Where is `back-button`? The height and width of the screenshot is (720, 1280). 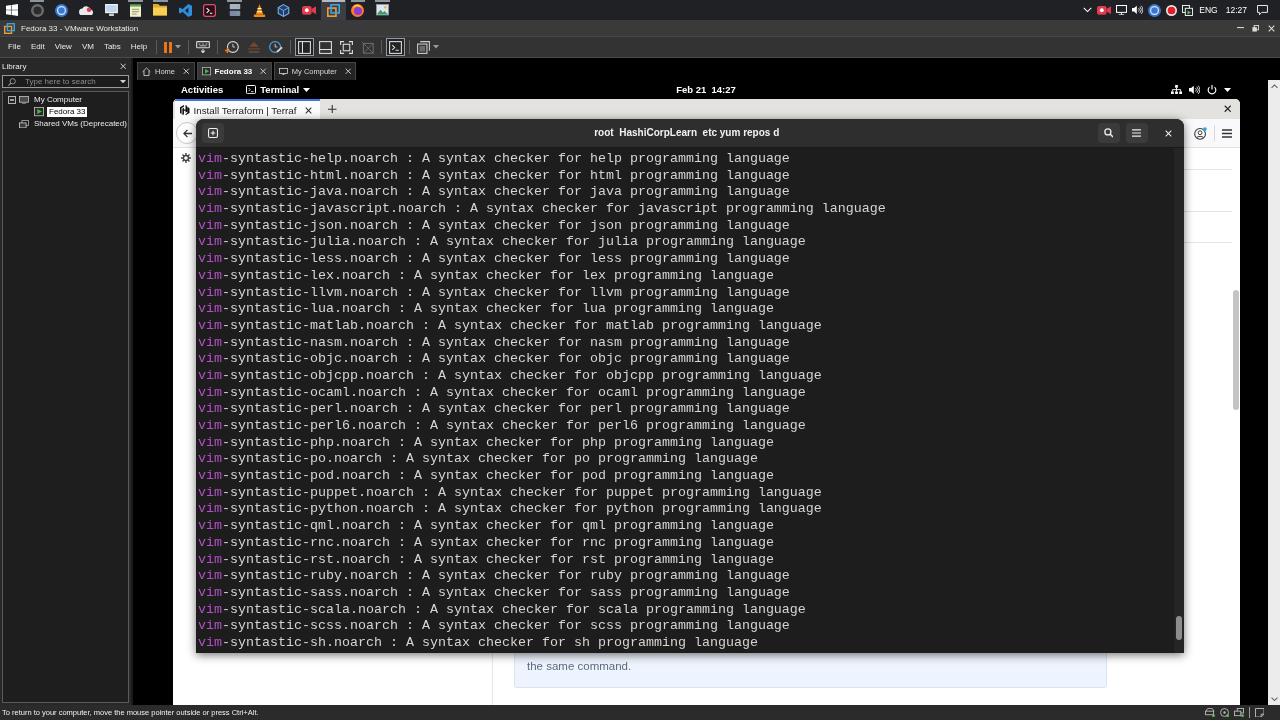 back-button is located at coordinates (187, 133).